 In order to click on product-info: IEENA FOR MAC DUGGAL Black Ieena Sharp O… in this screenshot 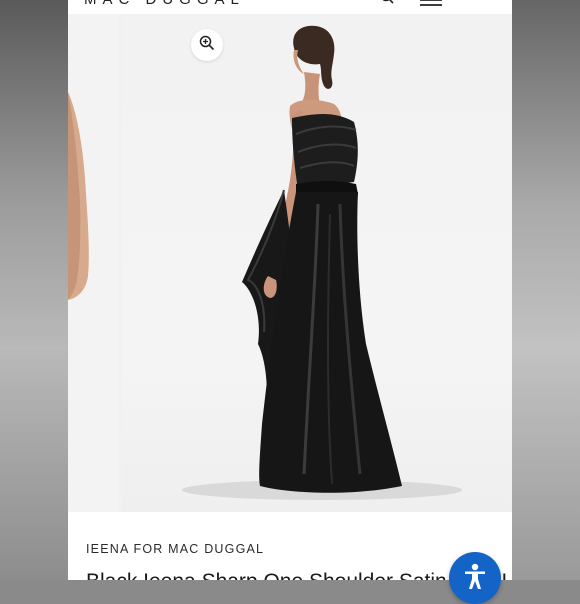, I will do `click(290, 546)`.